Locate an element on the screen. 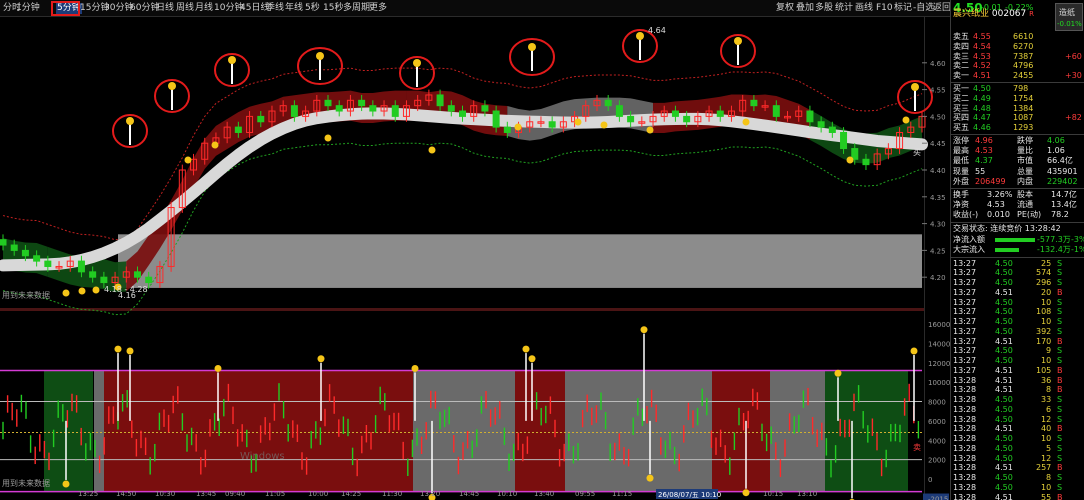 This screenshot has width=1084, height=500. period-tab: 5秒 is located at coordinates (312, 8).